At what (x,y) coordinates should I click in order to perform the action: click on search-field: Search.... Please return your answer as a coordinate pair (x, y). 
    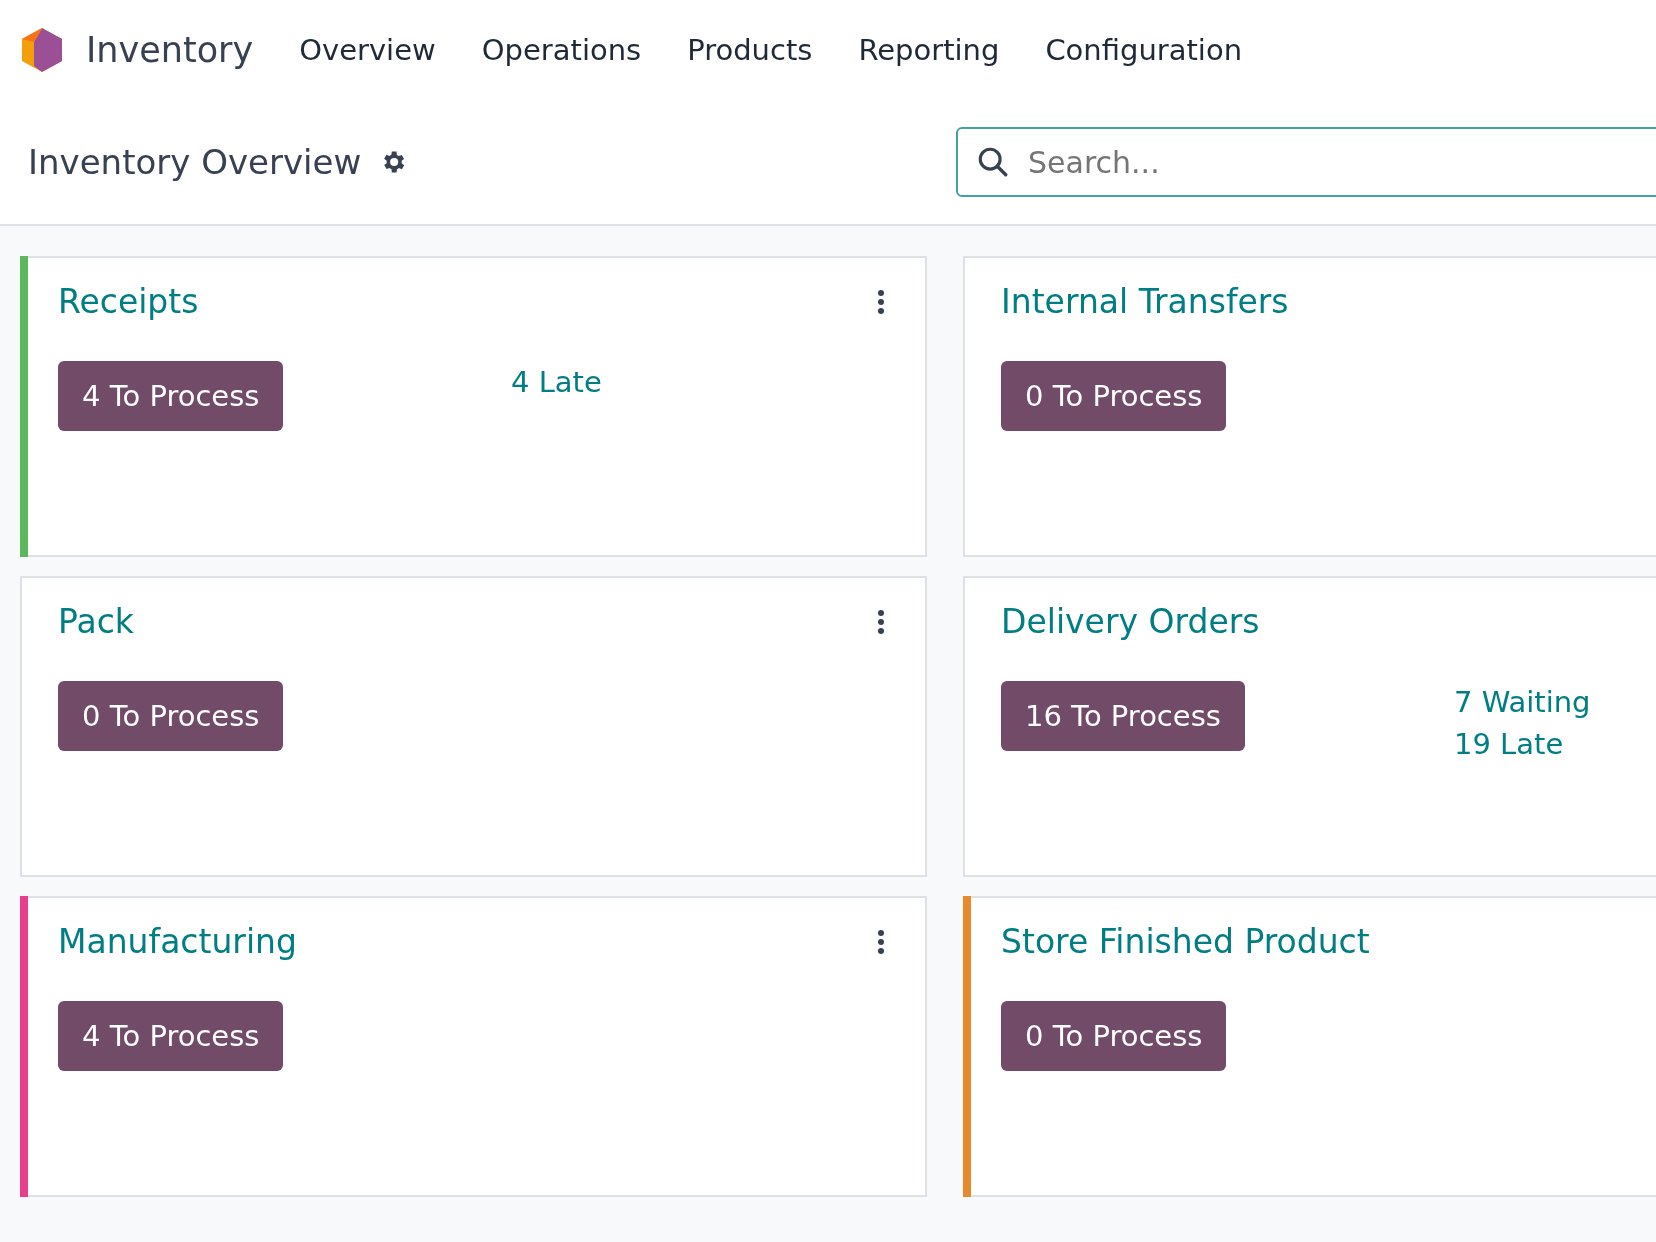
    Looking at the image, I should click on (1306, 162).